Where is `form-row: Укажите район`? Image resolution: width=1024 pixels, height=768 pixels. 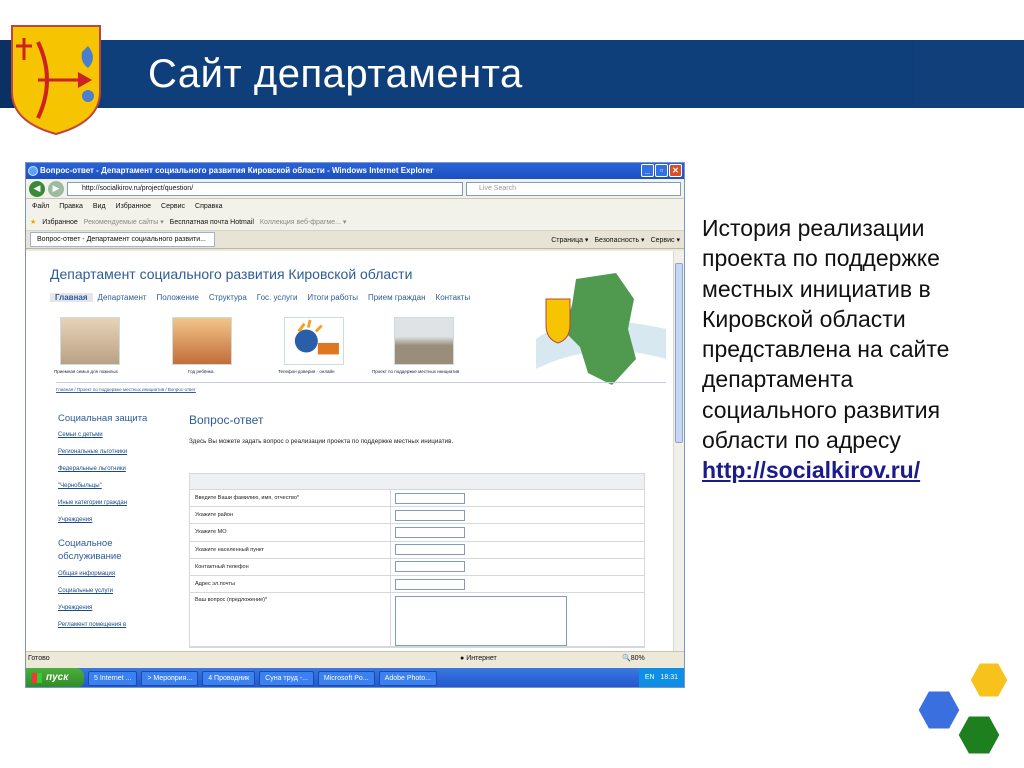 form-row: Укажите район is located at coordinates (417, 516).